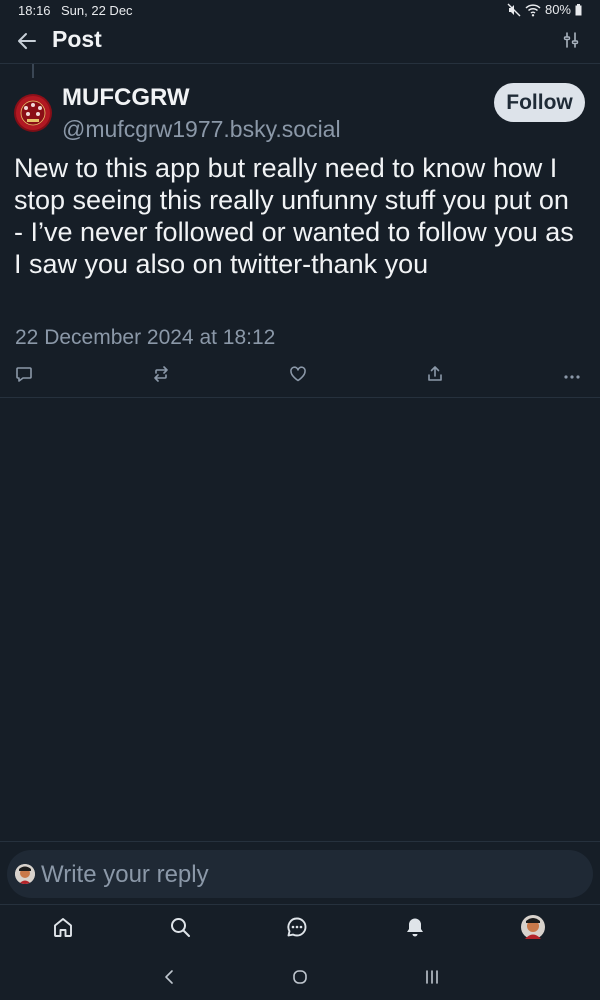  I want to click on share-button, so click(435, 376).